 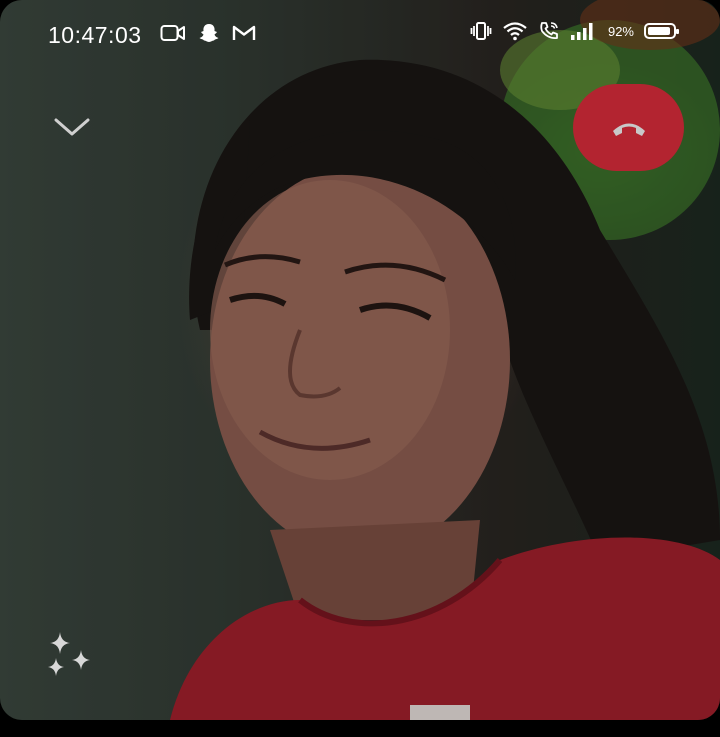 I want to click on status-bar: 10:47:03 92%, so click(x=360, y=35).